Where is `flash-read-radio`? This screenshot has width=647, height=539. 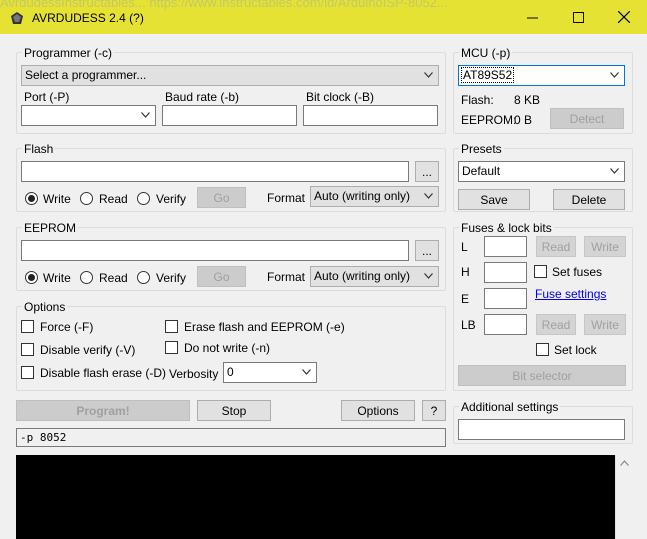
flash-read-radio is located at coordinates (86, 198).